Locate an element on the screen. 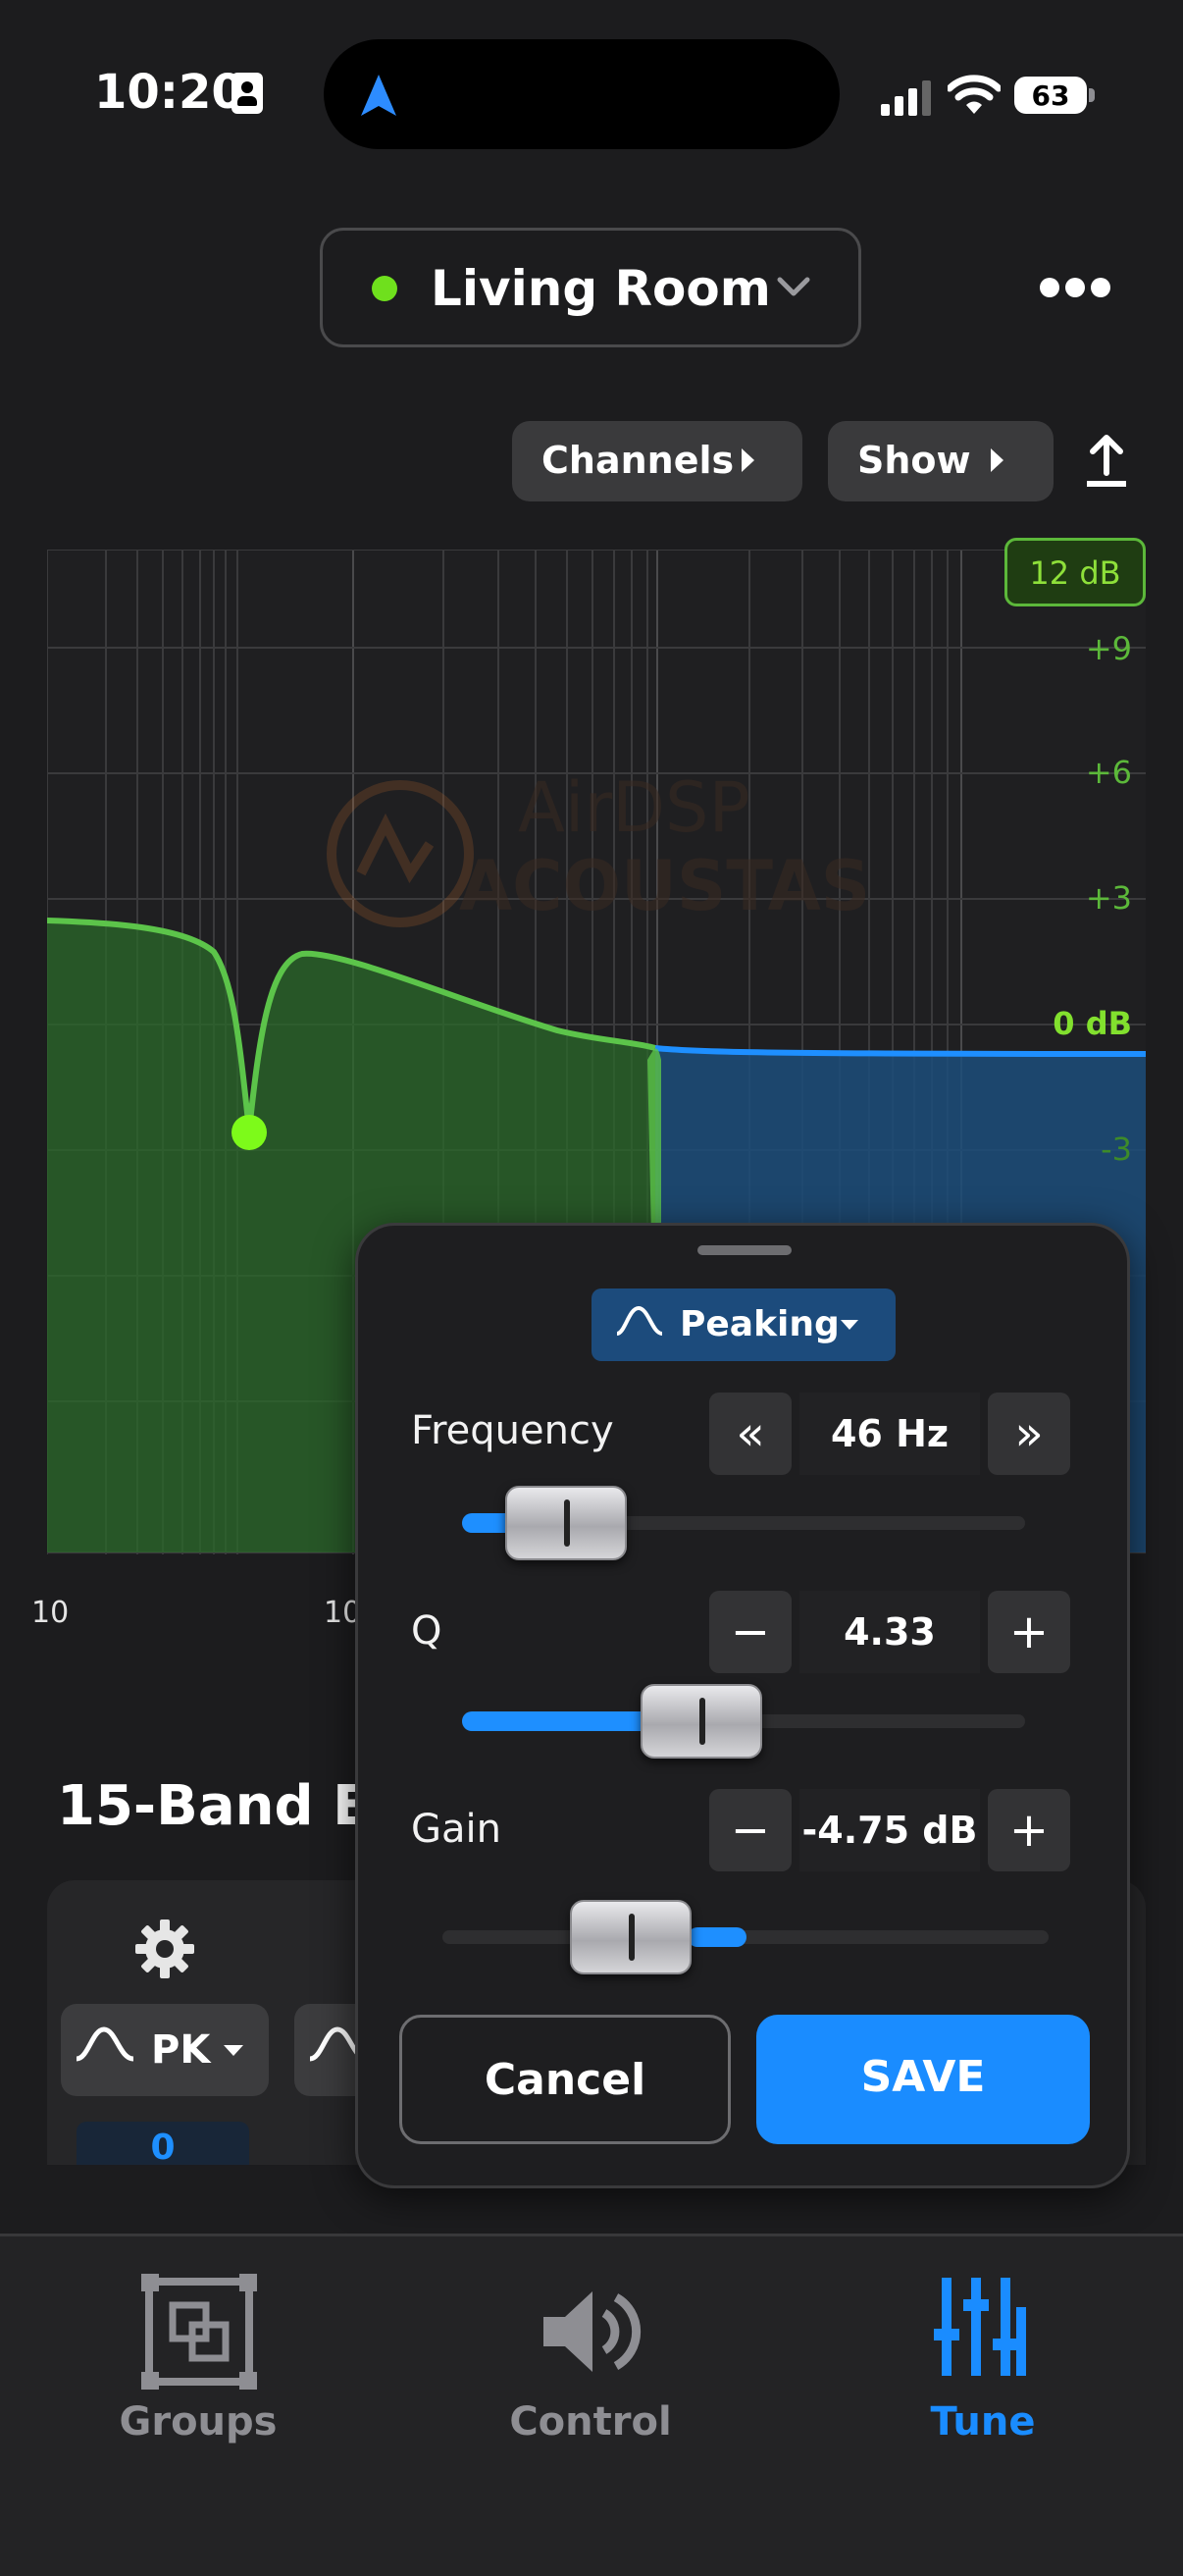 Image resolution: width=1183 pixels, height=2576 pixels. tab-control: Control is located at coordinates (591, 2372).